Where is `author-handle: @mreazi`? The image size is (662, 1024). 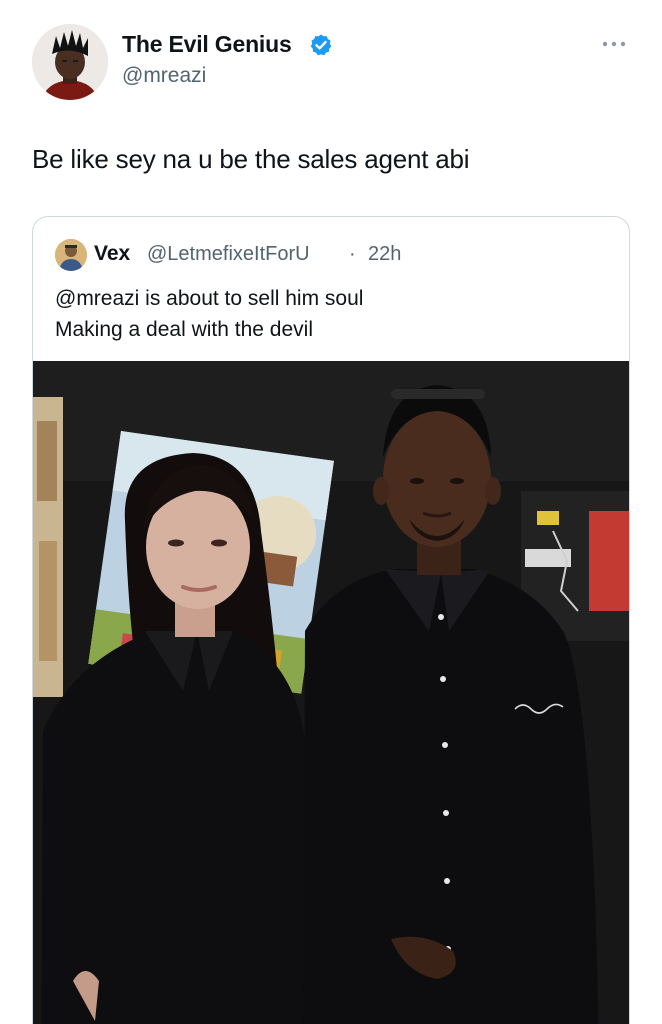 author-handle: @mreazi is located at coordinates (164, 76).